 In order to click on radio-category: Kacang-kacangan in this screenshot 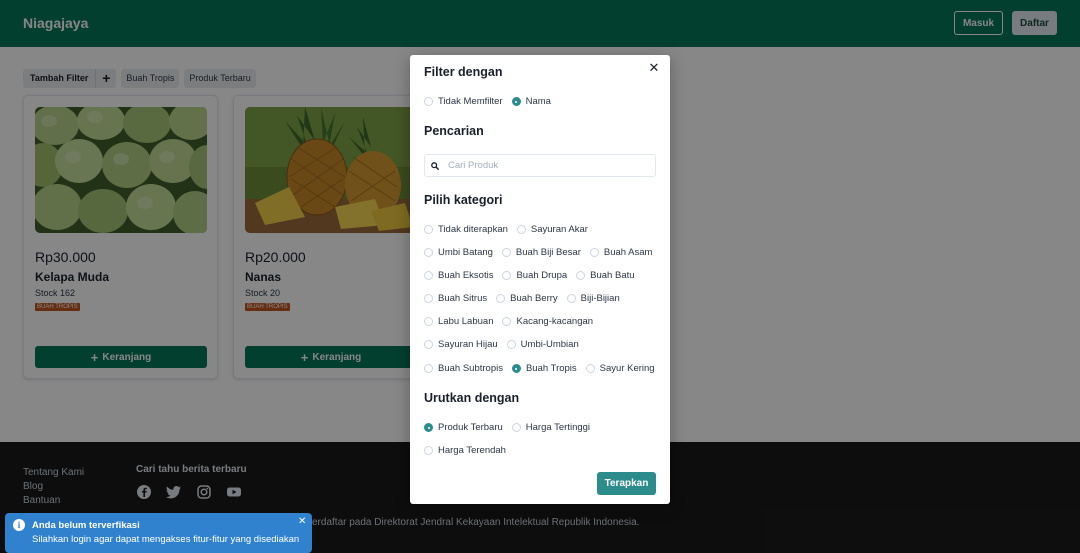, I will do `click(547, 321)`.